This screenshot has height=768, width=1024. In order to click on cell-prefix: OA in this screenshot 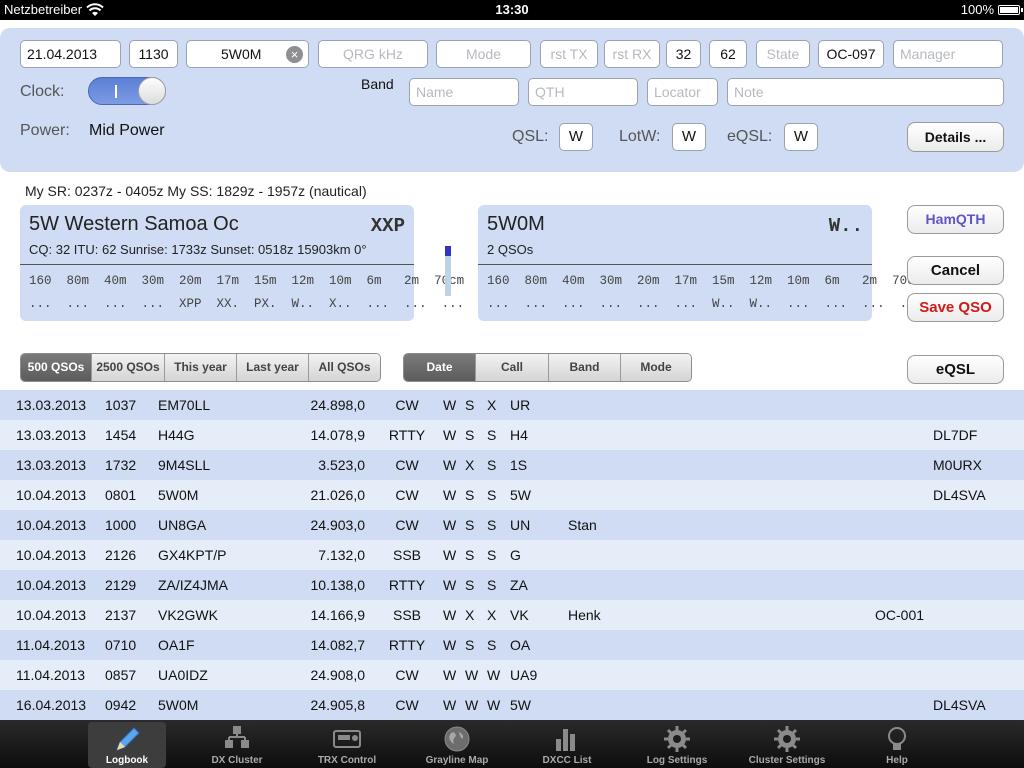, I will do `click(520, 645)`.